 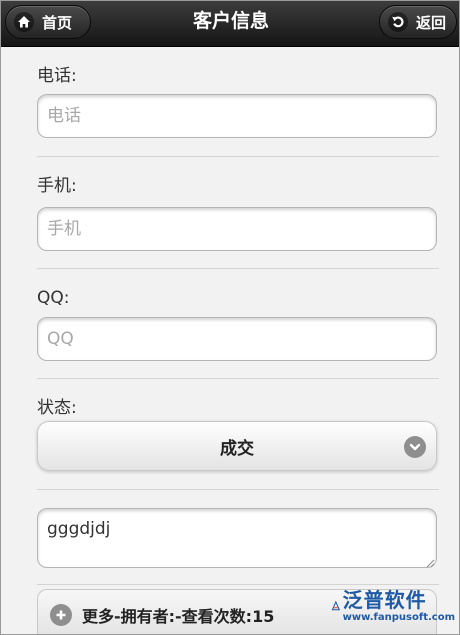 I want to click on qq-label: QQ:, so click(x=53, y=298).